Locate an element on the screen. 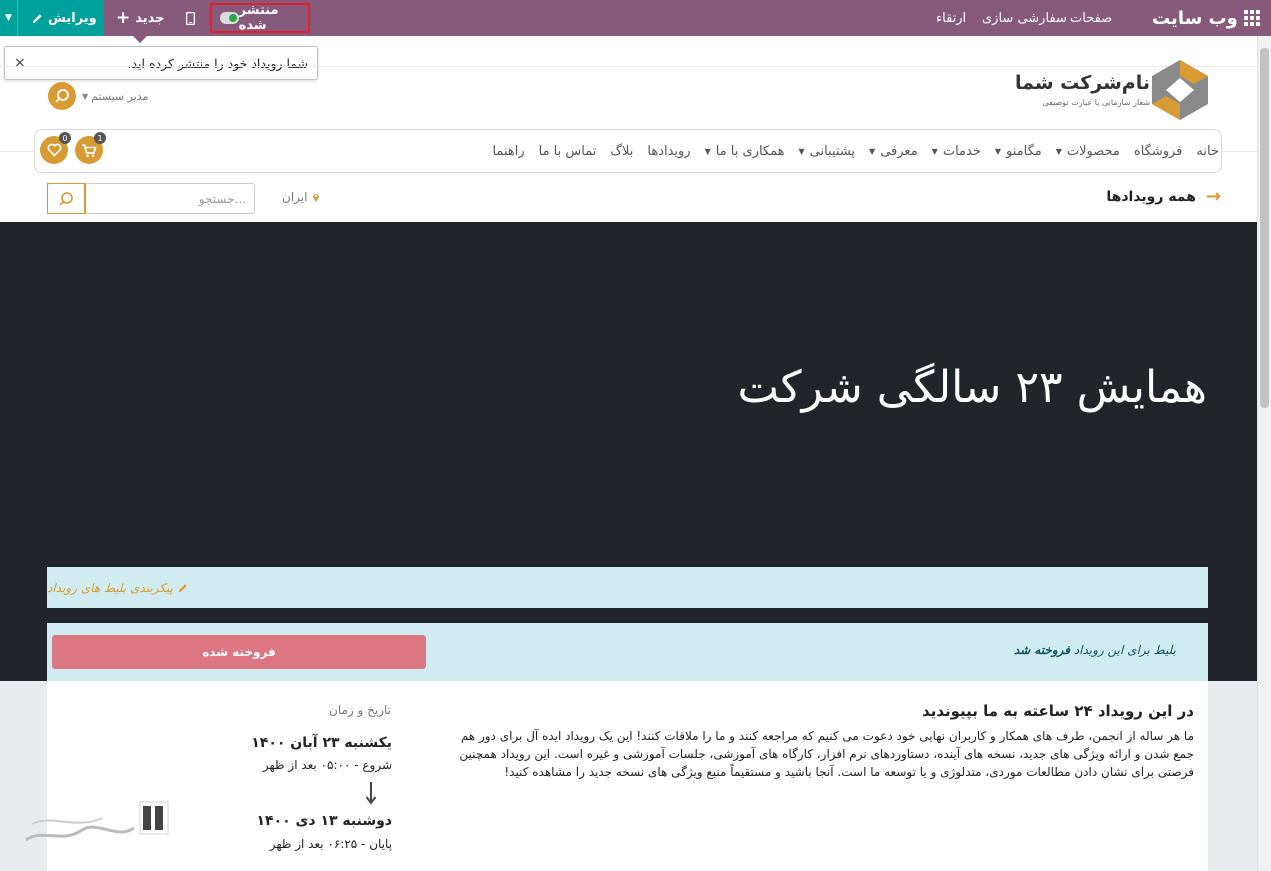 This screenshot has height=871, width=1271. nav-item-contact: تماس با ما is located at coordinates (568, 151).